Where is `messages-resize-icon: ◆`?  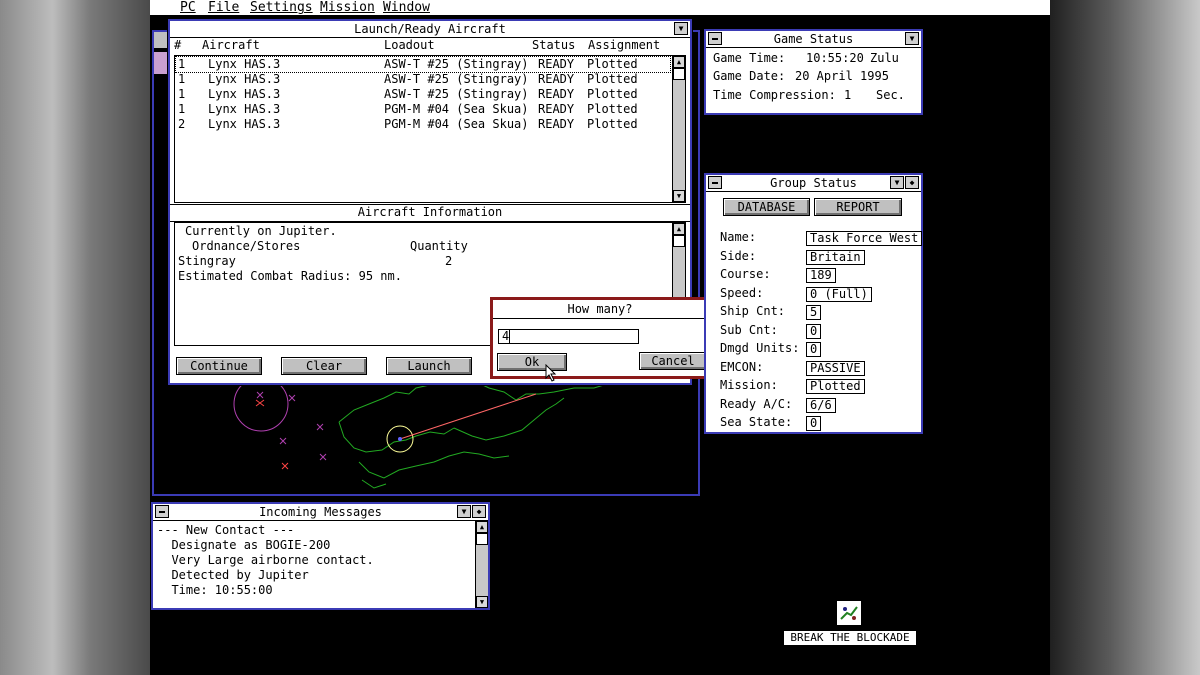 messages-resize-icon: ◆ is located at coordinates (479, 511).